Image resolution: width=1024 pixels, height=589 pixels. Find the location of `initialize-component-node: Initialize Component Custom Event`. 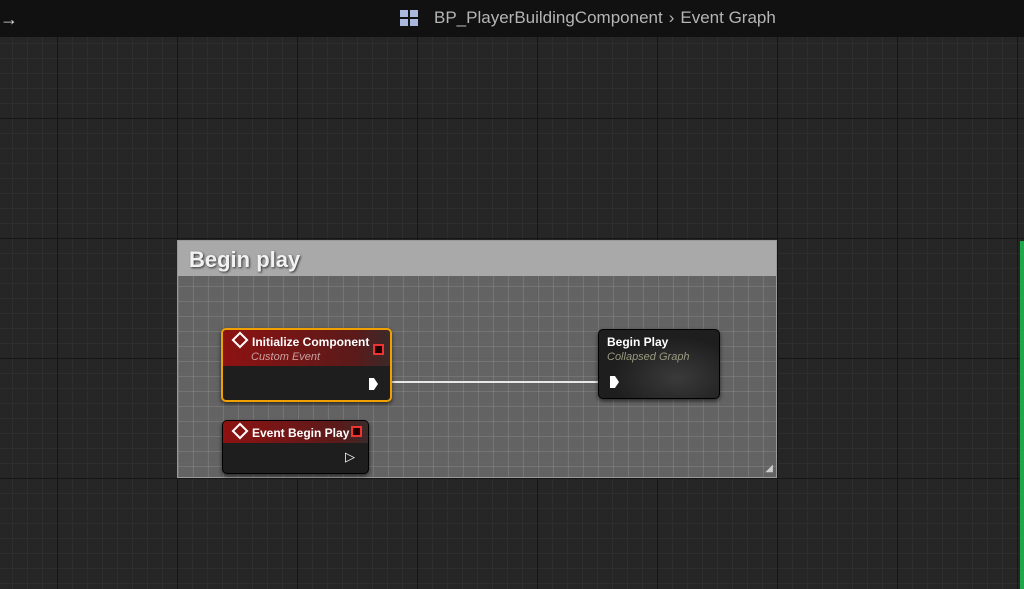

initialize-component-node: Initialize Component Custom Event is located at coordinates (306, 365).